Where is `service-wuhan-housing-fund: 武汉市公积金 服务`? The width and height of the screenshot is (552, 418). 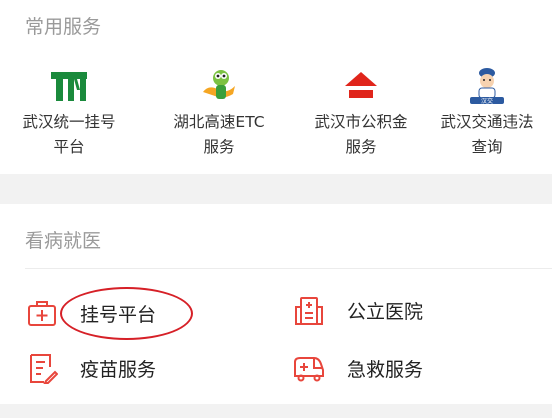
service-wuhan-housing-fund: 武汉市公积金 服务 is located at coordinates (361, 117).